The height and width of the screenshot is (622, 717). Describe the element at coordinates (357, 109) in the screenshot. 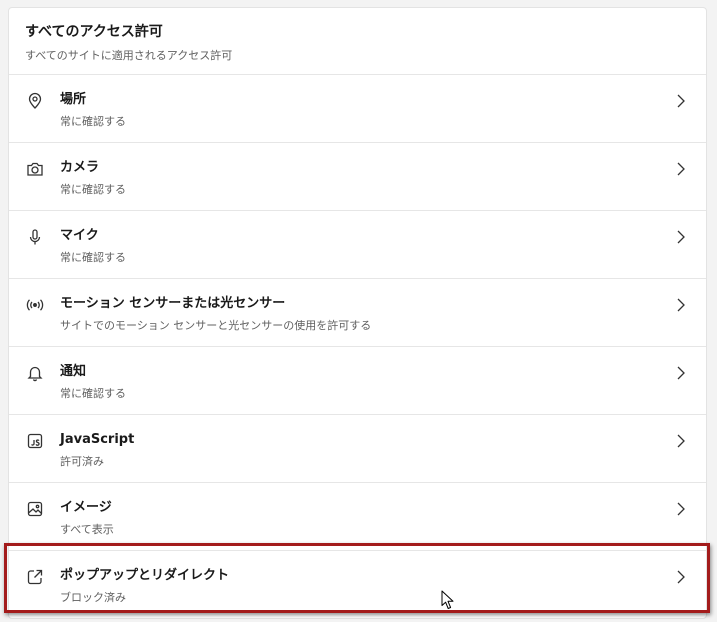

I see `permission-row-location: 場所 常に確認する` at that location.